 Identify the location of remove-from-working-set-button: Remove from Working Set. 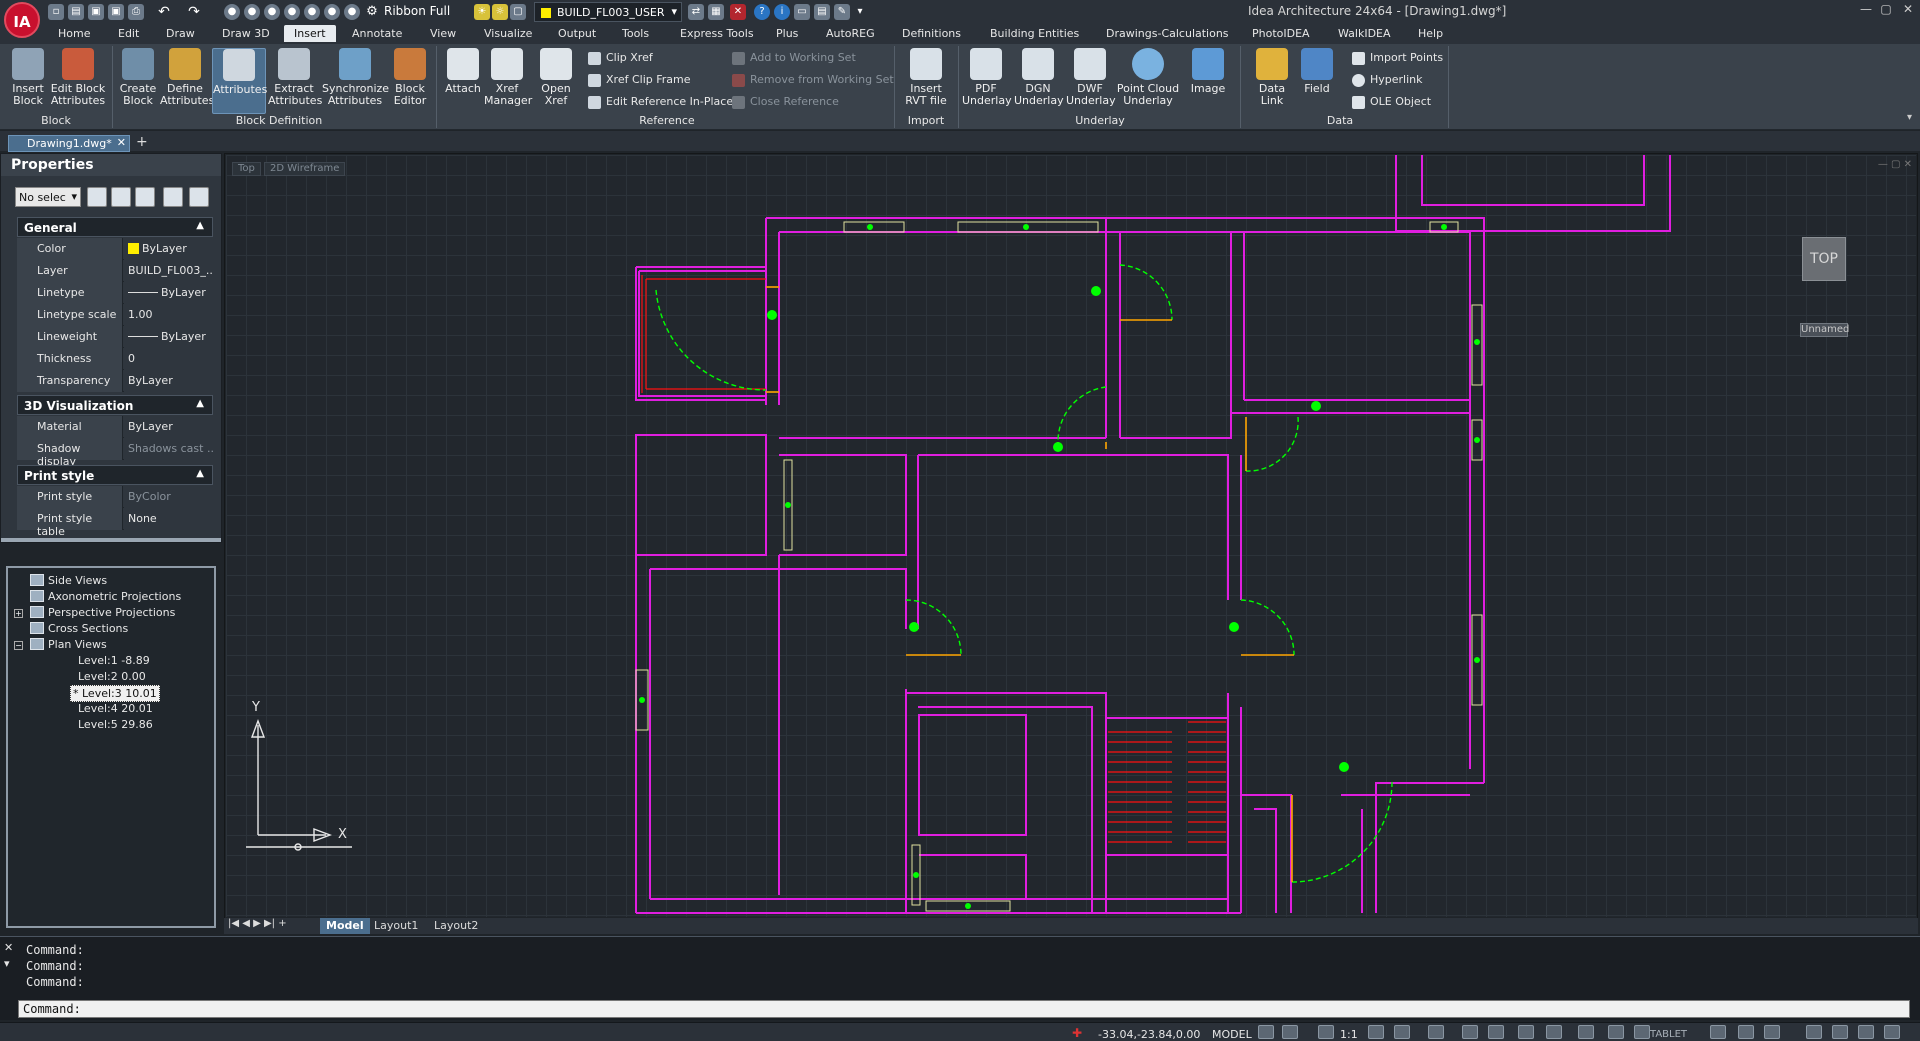
(812, 81).